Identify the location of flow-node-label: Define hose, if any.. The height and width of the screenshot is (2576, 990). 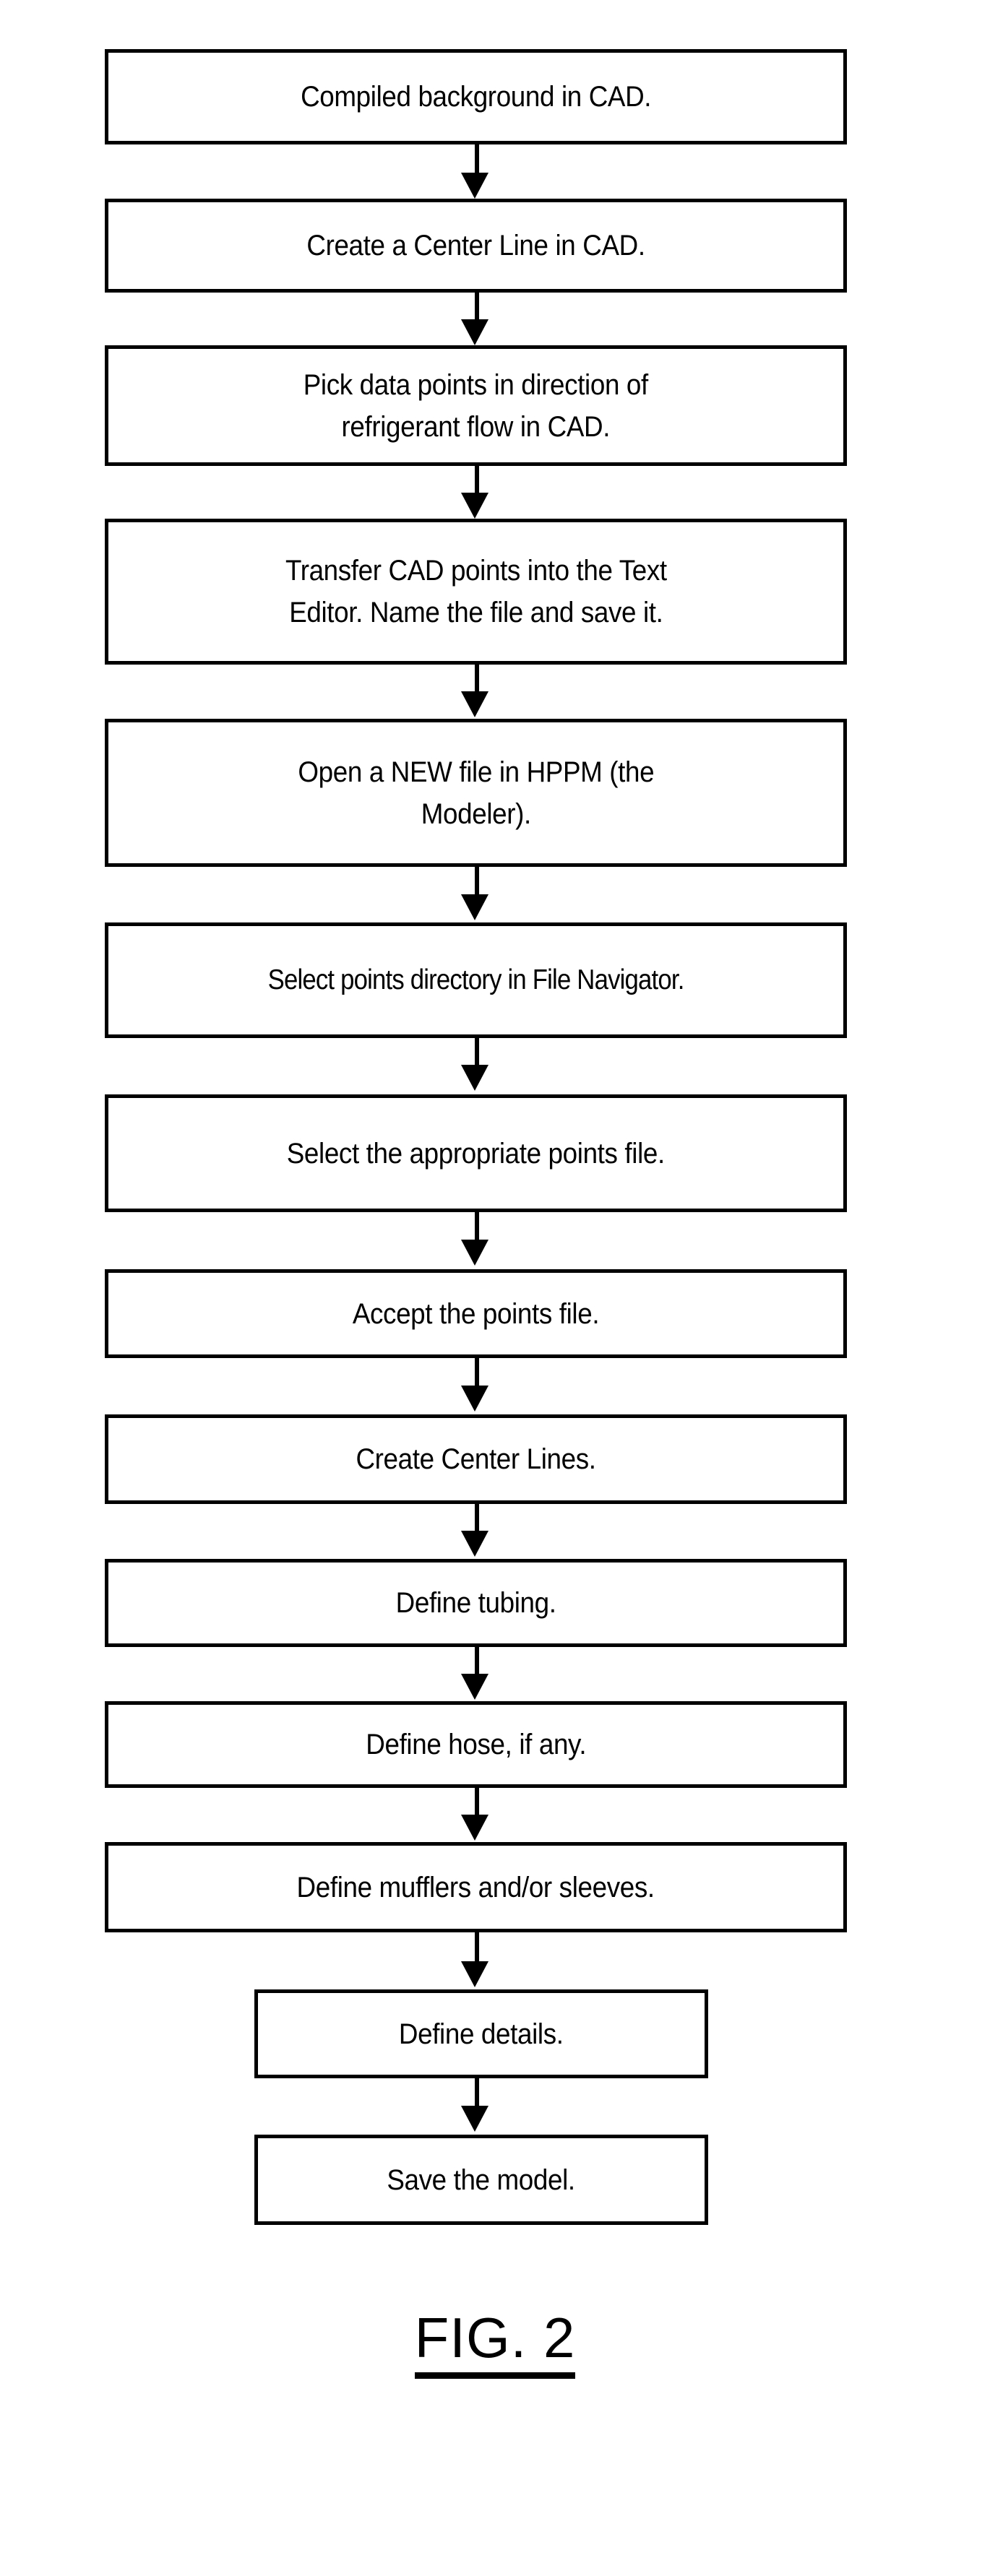
(476, 1744).